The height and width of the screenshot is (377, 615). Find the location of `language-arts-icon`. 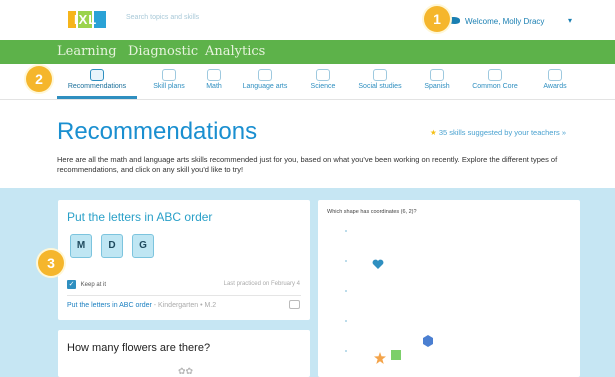

language-arts-icon is located at coordinates (265, 75).